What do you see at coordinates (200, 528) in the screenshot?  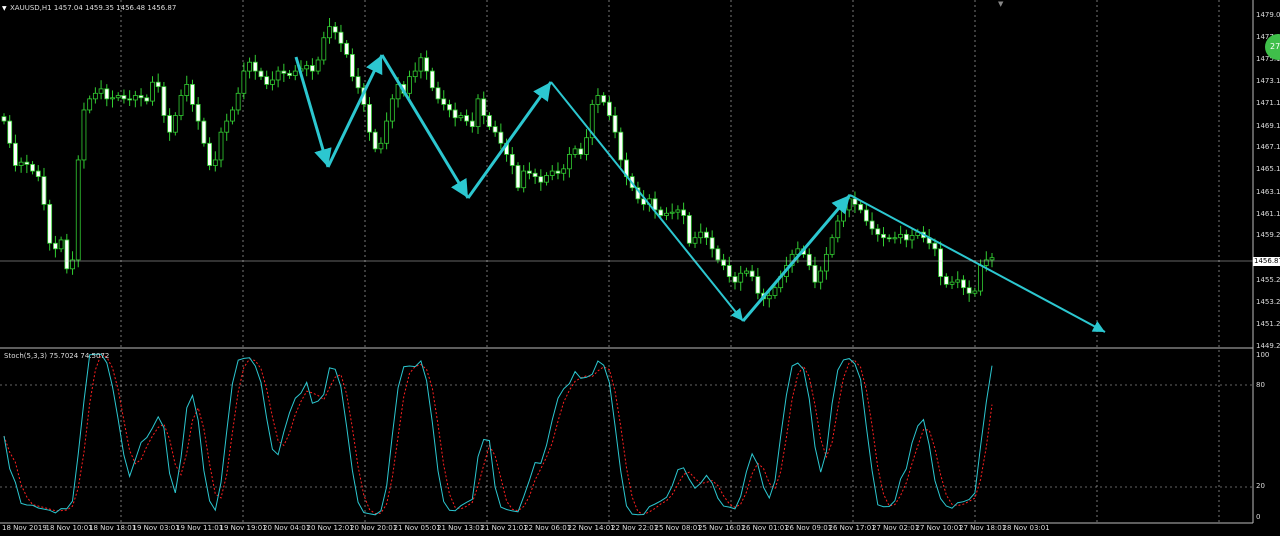 I see `time-label: 19 Nov 11:01` at bounding box center [200, 528].